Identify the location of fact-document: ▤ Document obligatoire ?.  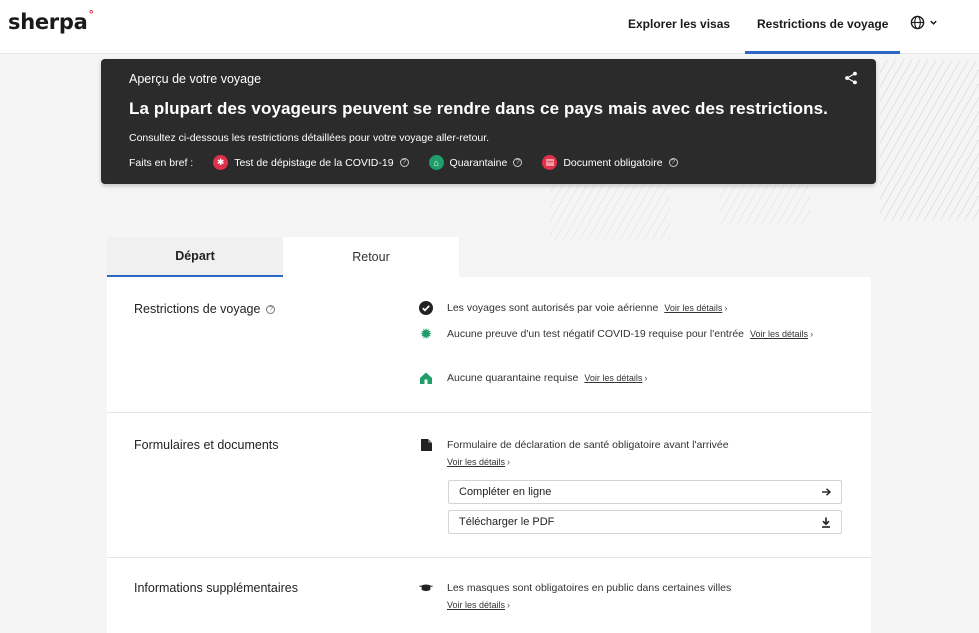
(610, 162).